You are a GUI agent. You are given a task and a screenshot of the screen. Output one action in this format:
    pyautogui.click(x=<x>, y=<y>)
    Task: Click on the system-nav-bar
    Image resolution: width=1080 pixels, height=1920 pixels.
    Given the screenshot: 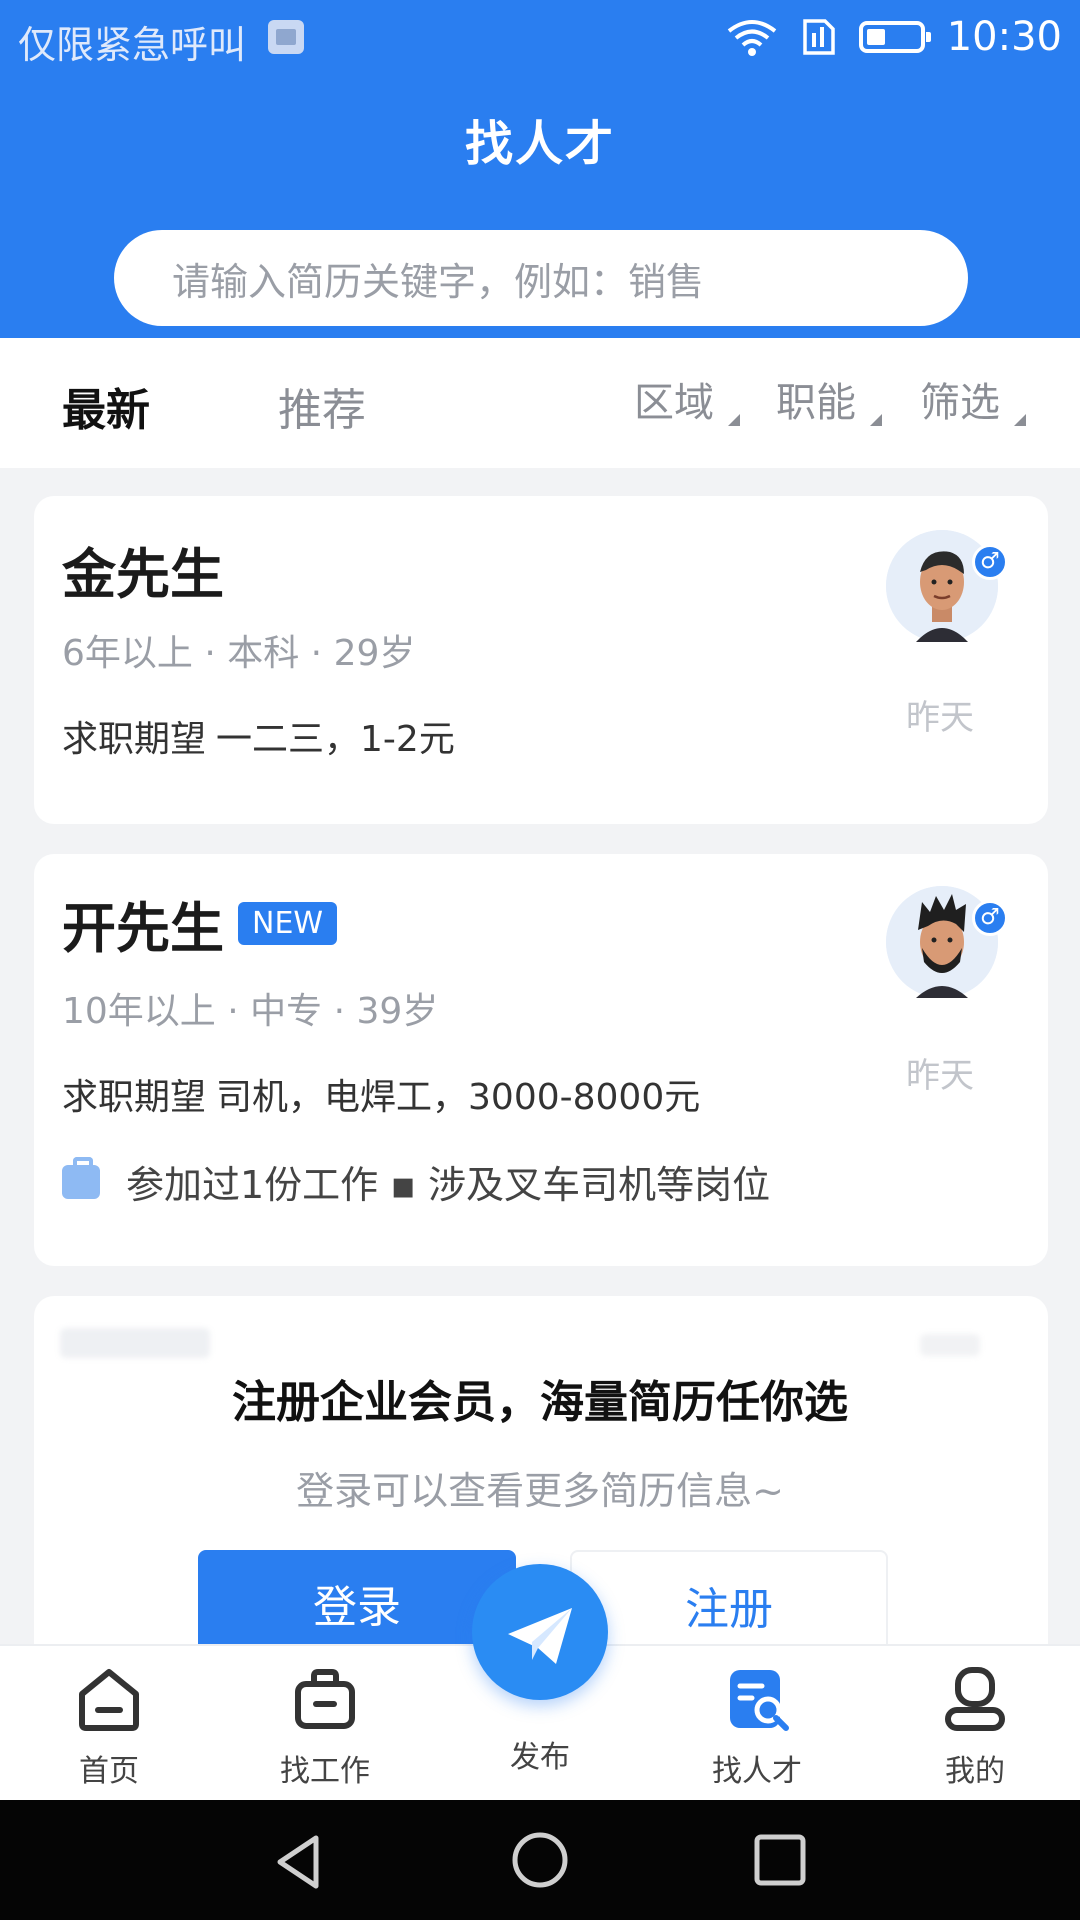 What is the action you would take?
    pyautogui.click(x=540, y=1860)
    